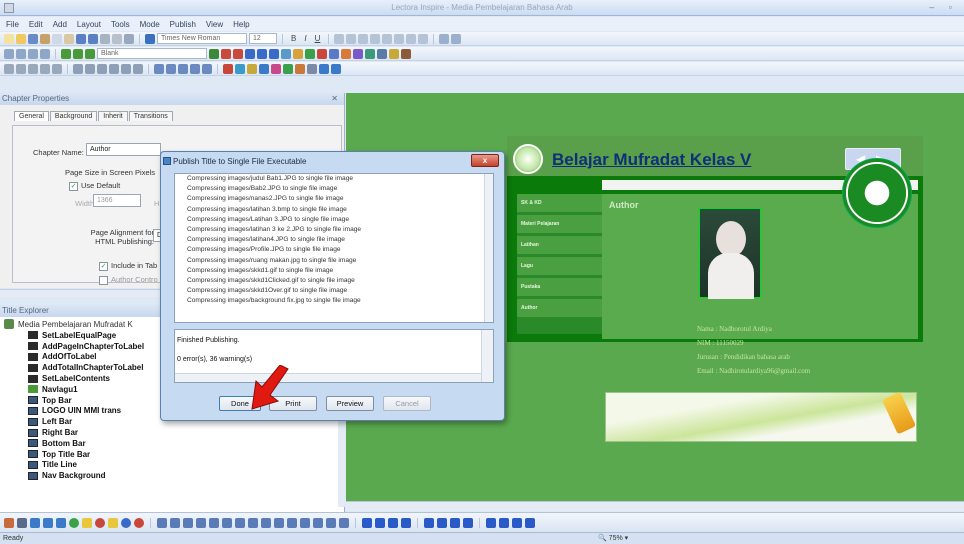  Describe the element at coordinates (286, 53) in the screenshot. I see `button-icon` at that location.